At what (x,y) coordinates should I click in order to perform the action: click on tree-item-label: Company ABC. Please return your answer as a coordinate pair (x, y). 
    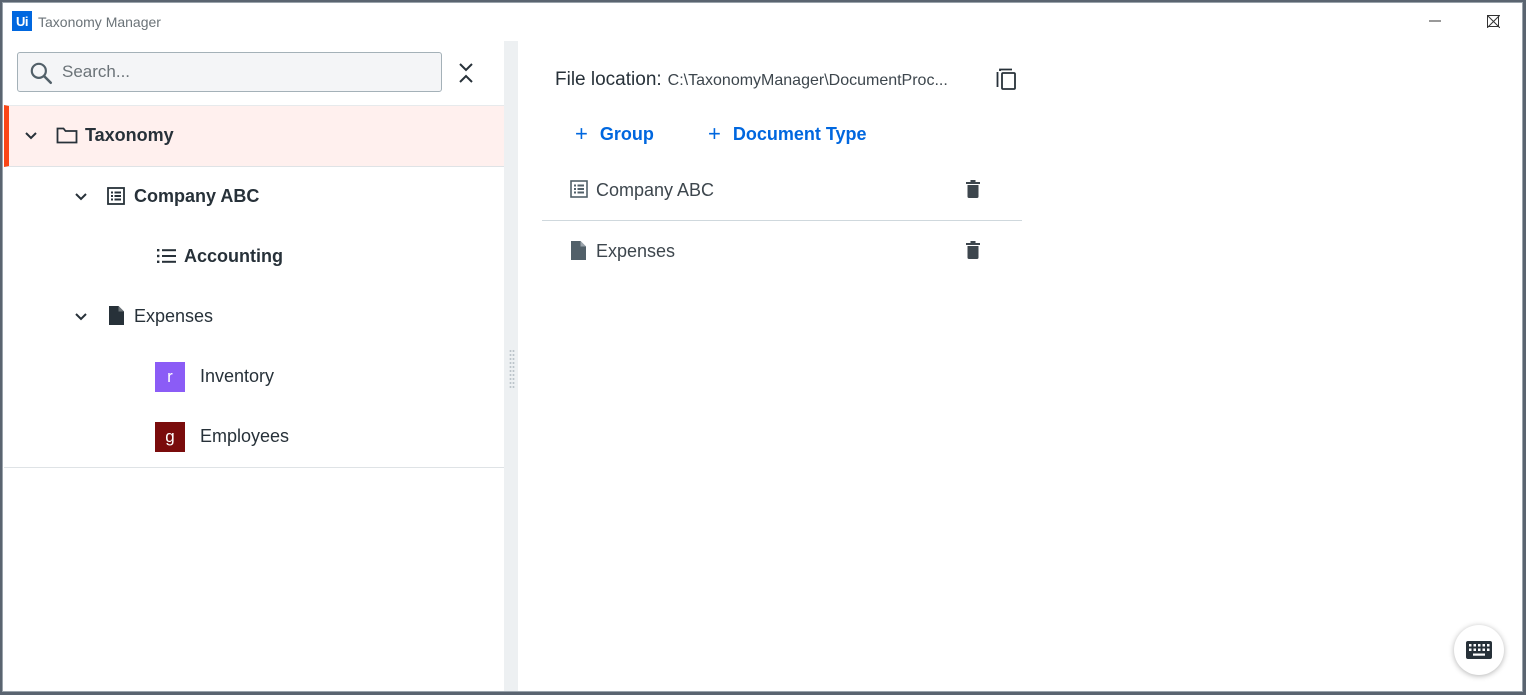
    Looking at the image, I should click on (197, 196).